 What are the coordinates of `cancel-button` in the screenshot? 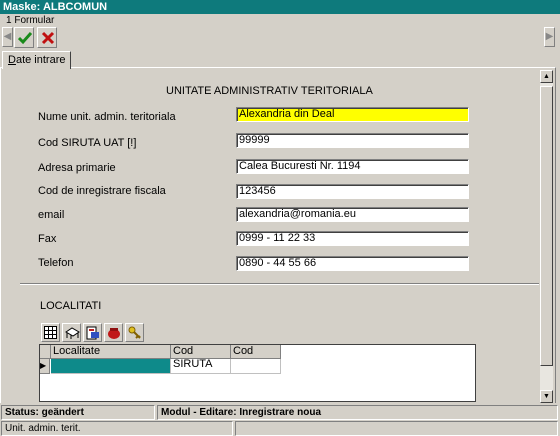 It's located at (47, 37).